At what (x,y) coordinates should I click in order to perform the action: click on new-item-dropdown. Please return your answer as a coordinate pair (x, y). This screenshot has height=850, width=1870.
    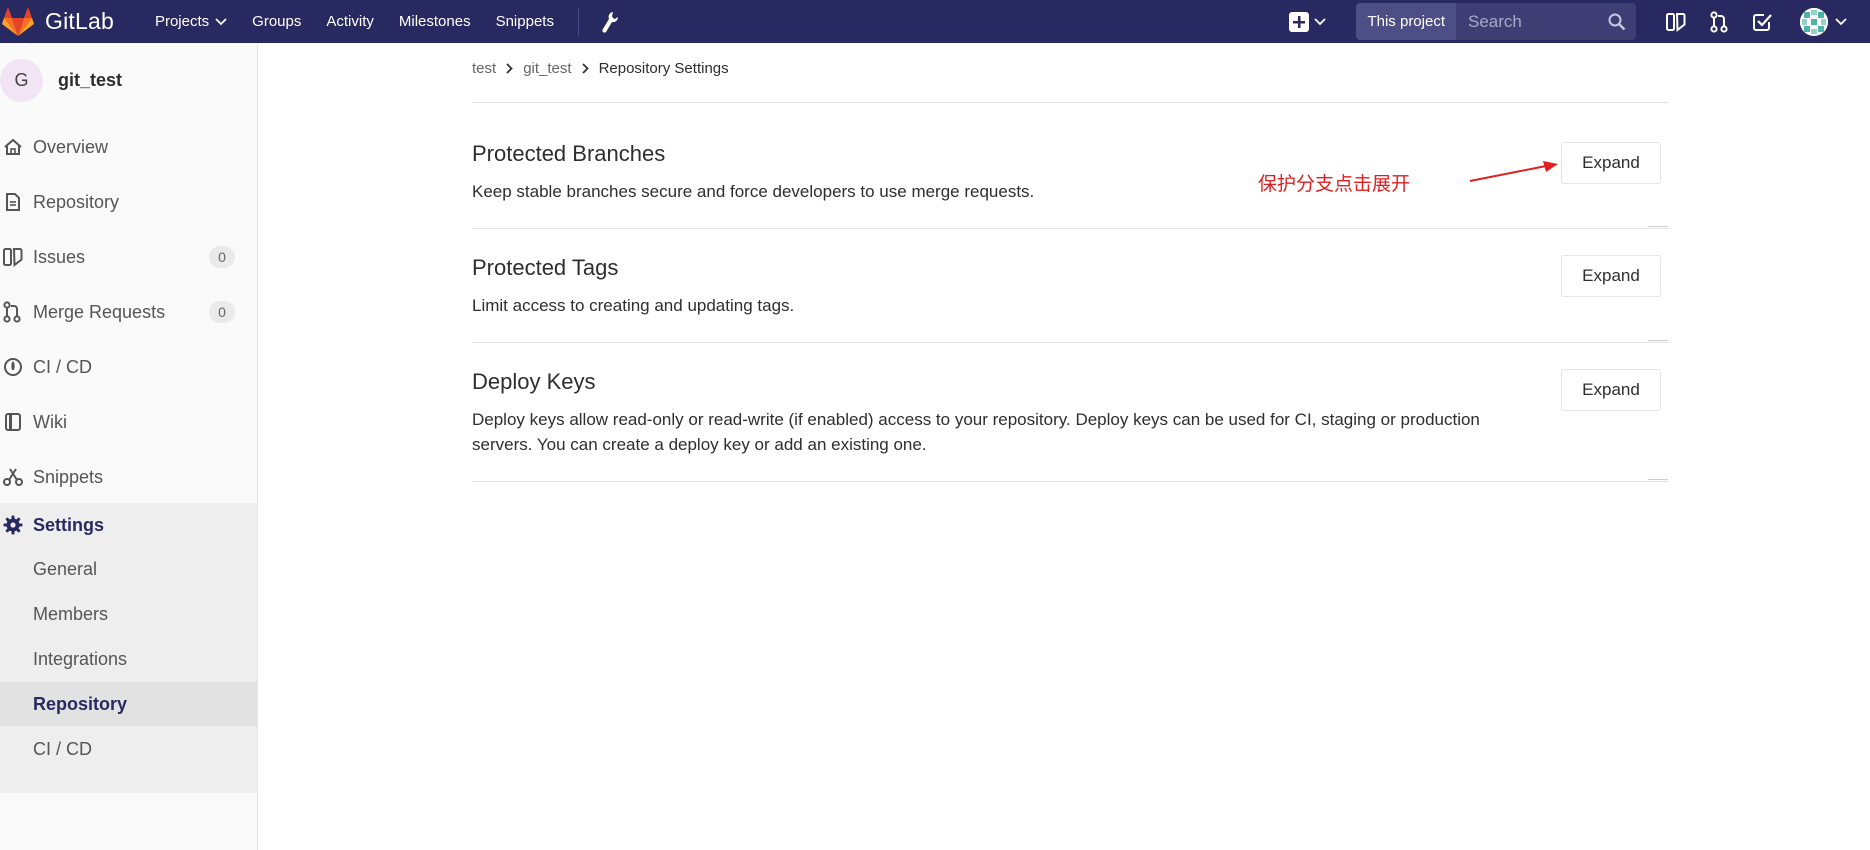
    Looking at the image, I should click on (1308, 21).